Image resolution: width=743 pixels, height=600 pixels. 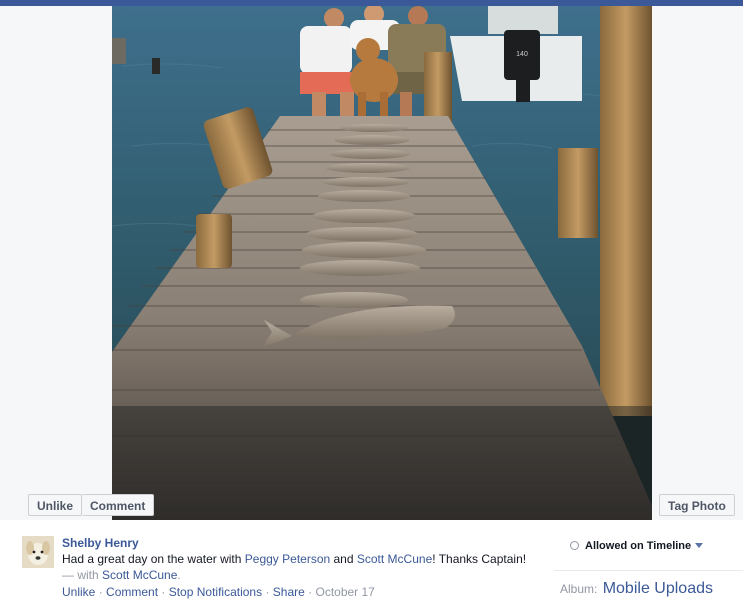 I want to click on dog-avatar-icon, so click(x=38, y=552).